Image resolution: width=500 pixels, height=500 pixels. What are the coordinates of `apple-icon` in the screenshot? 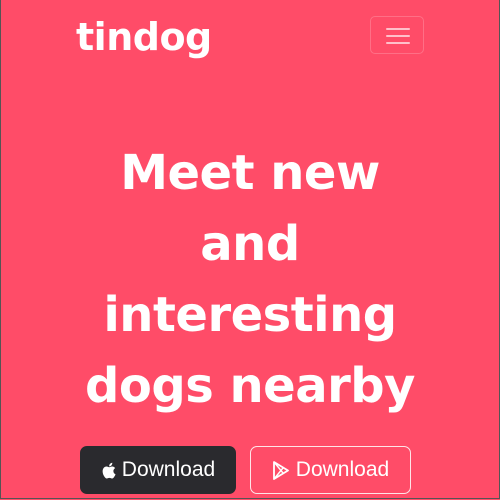 It's located at (108, 470).